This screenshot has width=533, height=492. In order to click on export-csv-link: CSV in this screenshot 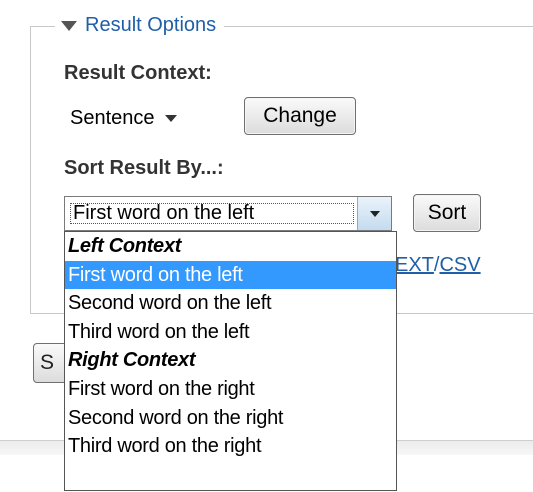, I will do `click(459, 265)`.